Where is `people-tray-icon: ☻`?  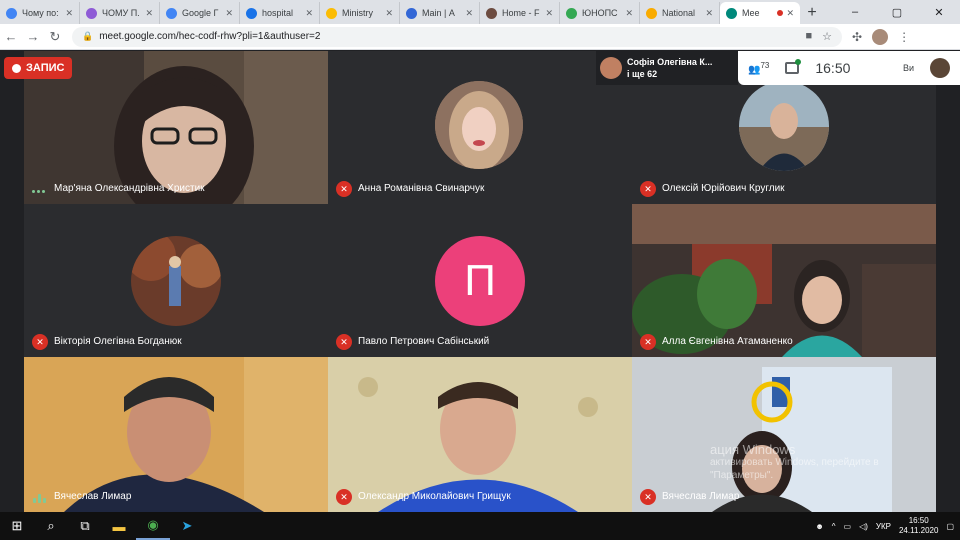 people-tray-icon: ☻ is located at coordinates (819, 526).